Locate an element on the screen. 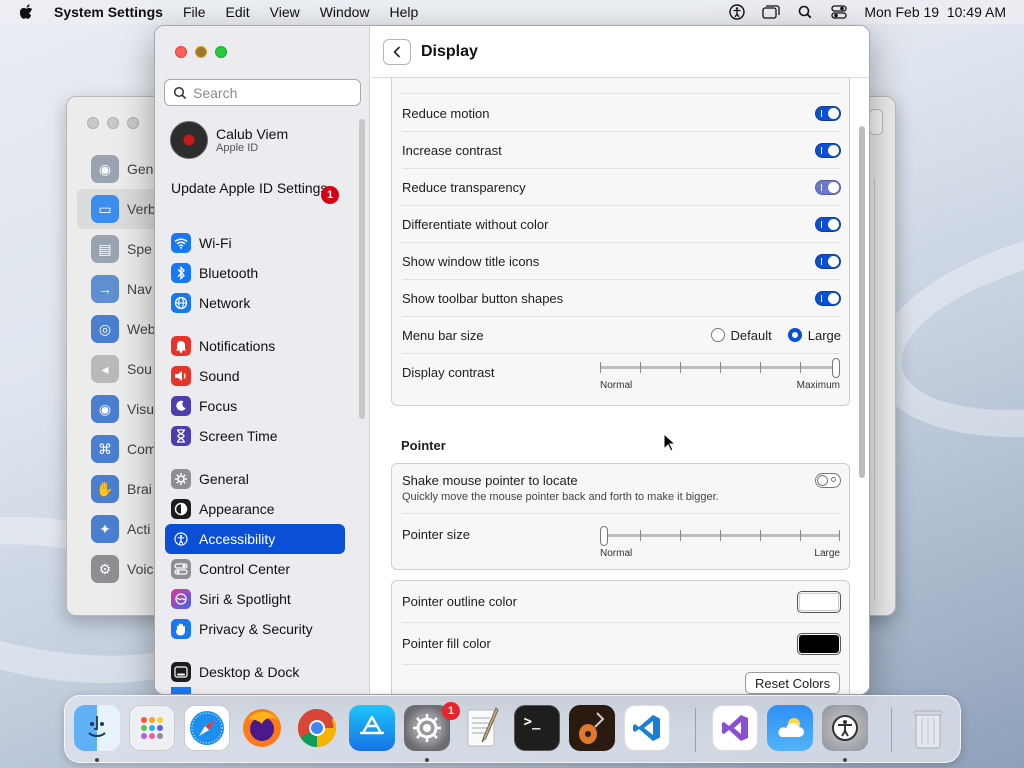  pointer-section-title: Pointer is located at coordinates (423, 445).